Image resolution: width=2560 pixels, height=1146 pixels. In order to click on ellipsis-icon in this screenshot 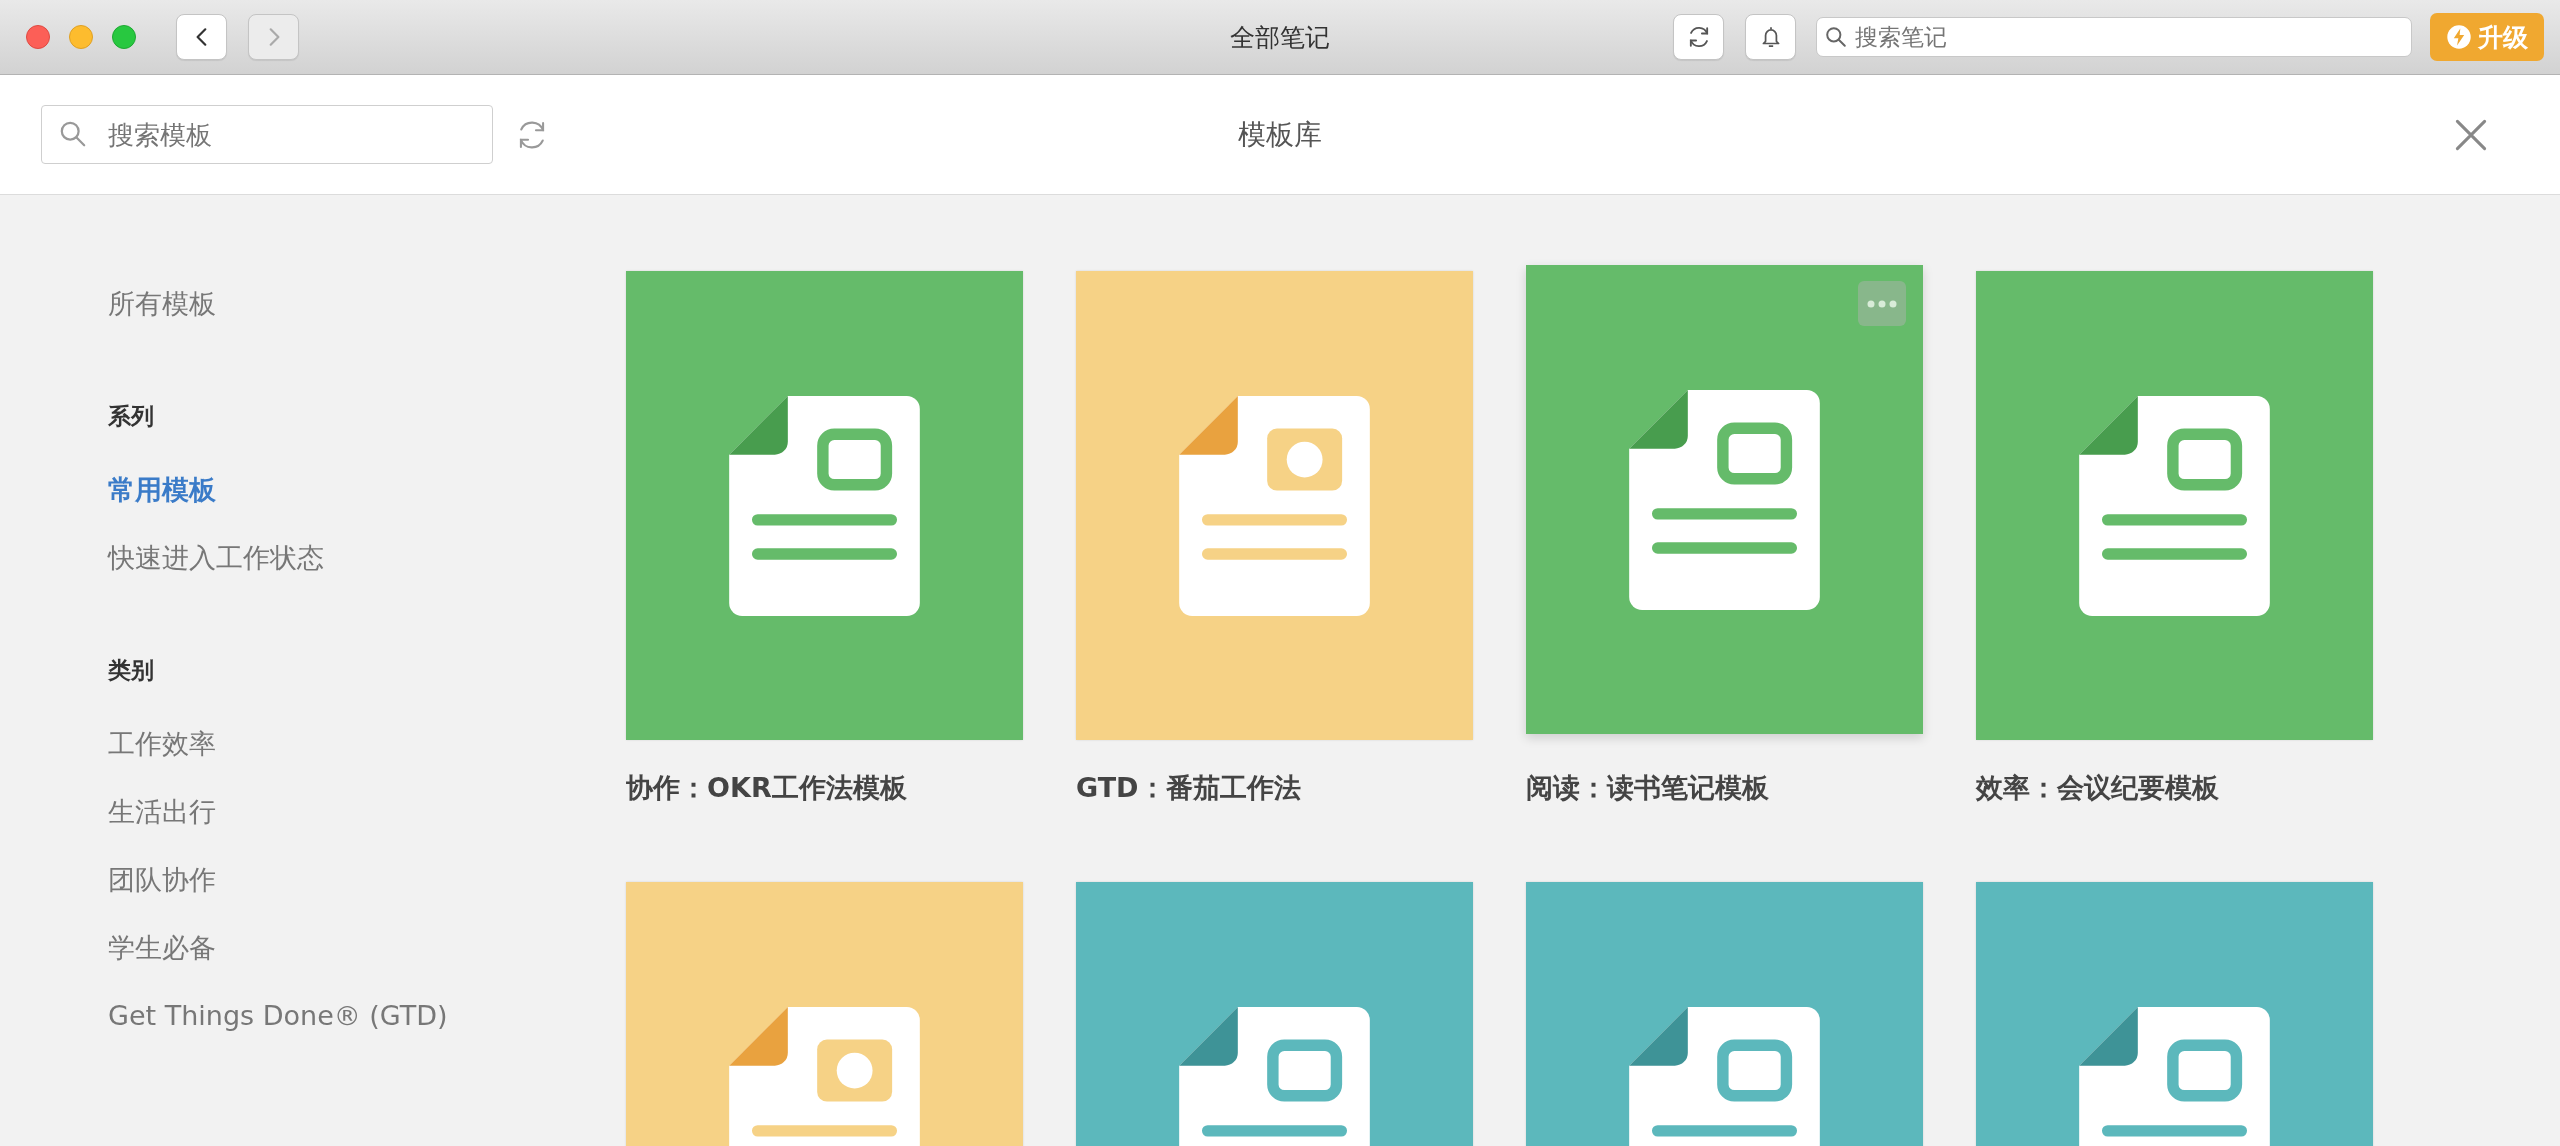, I will do `click(1882, 303)`.